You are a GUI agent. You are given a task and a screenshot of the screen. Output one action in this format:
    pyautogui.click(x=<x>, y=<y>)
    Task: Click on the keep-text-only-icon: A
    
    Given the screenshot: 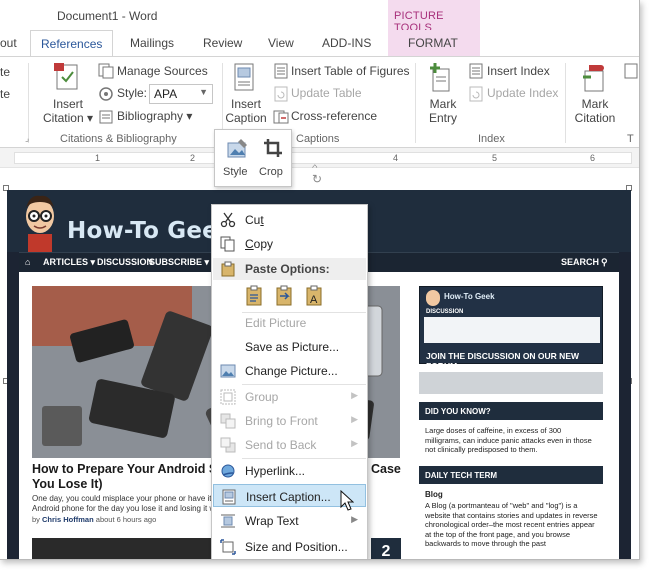 What is the action you would take?
    pyautogui.click(x=315, y=296)
    